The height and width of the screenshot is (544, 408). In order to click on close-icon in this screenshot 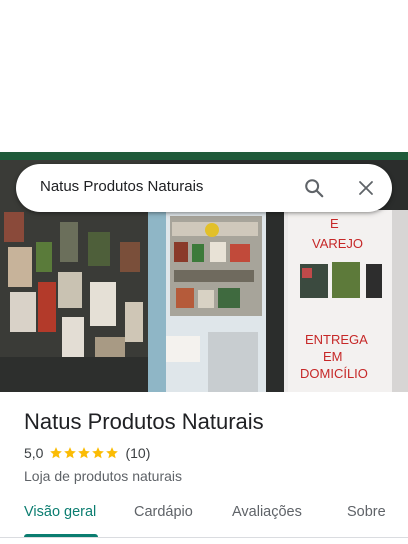, I will do `click(366, 188)`.